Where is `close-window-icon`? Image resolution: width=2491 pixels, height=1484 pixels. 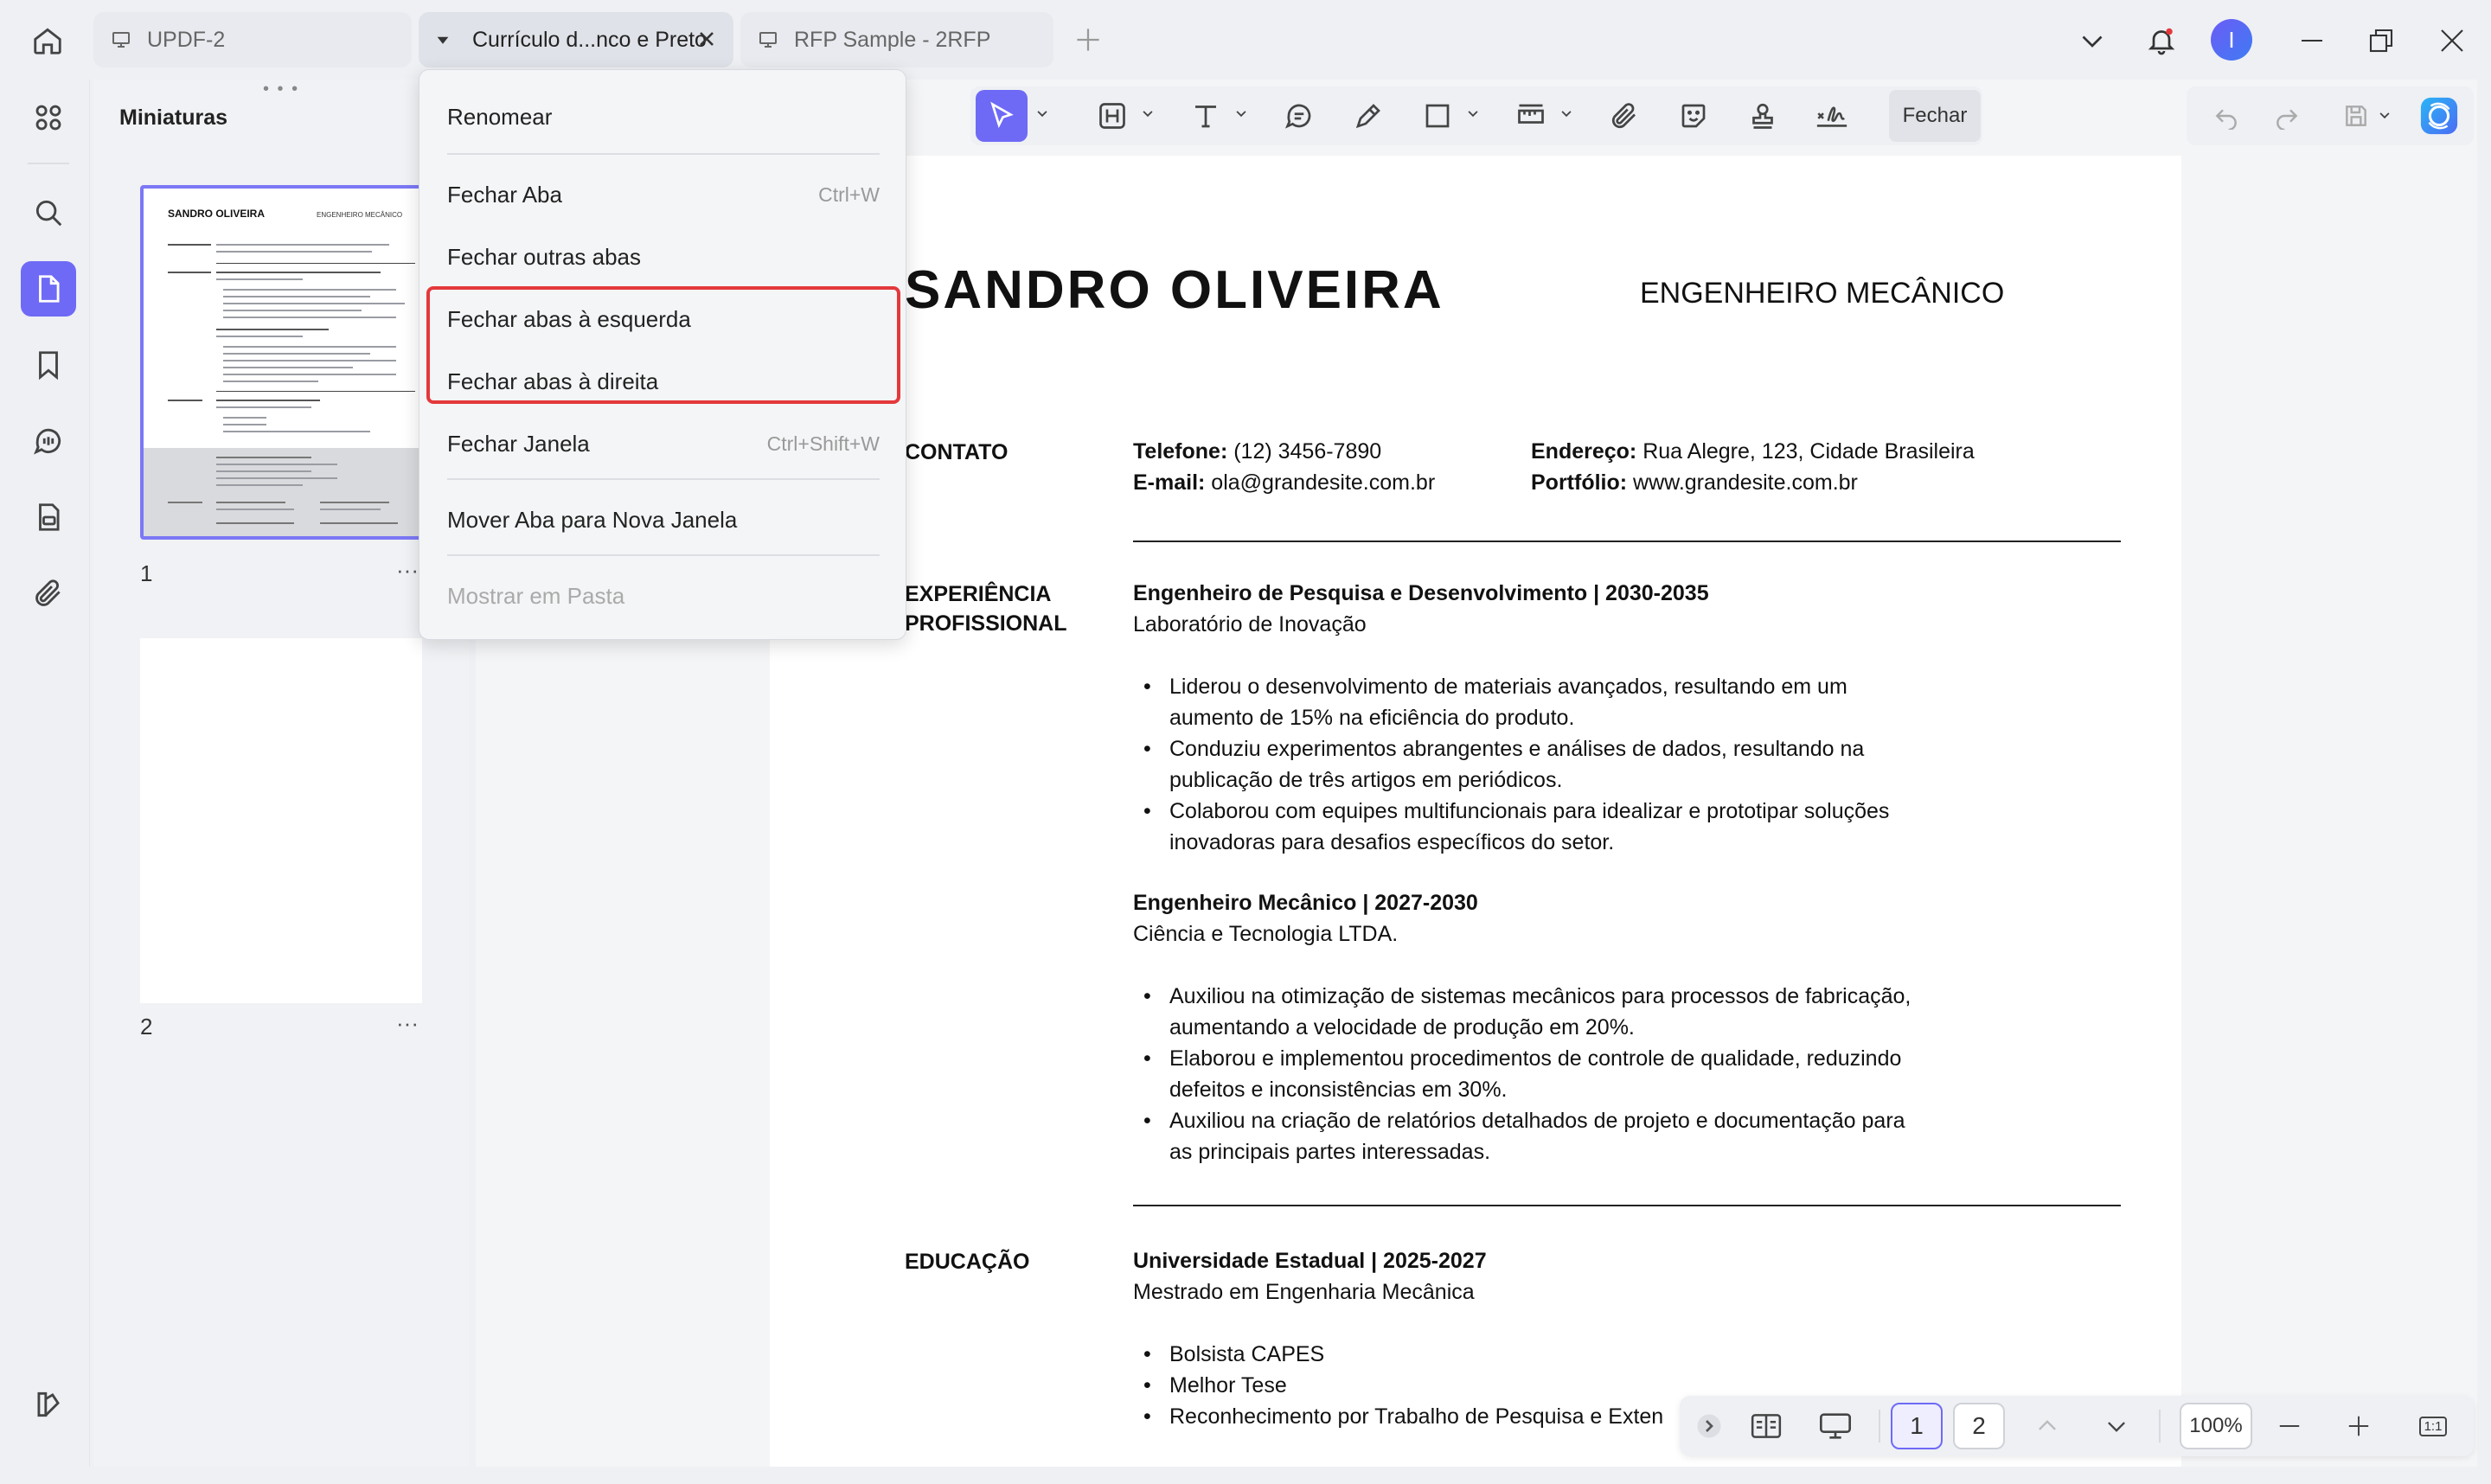 close-window-icon is located at coordinates (2452, 41).